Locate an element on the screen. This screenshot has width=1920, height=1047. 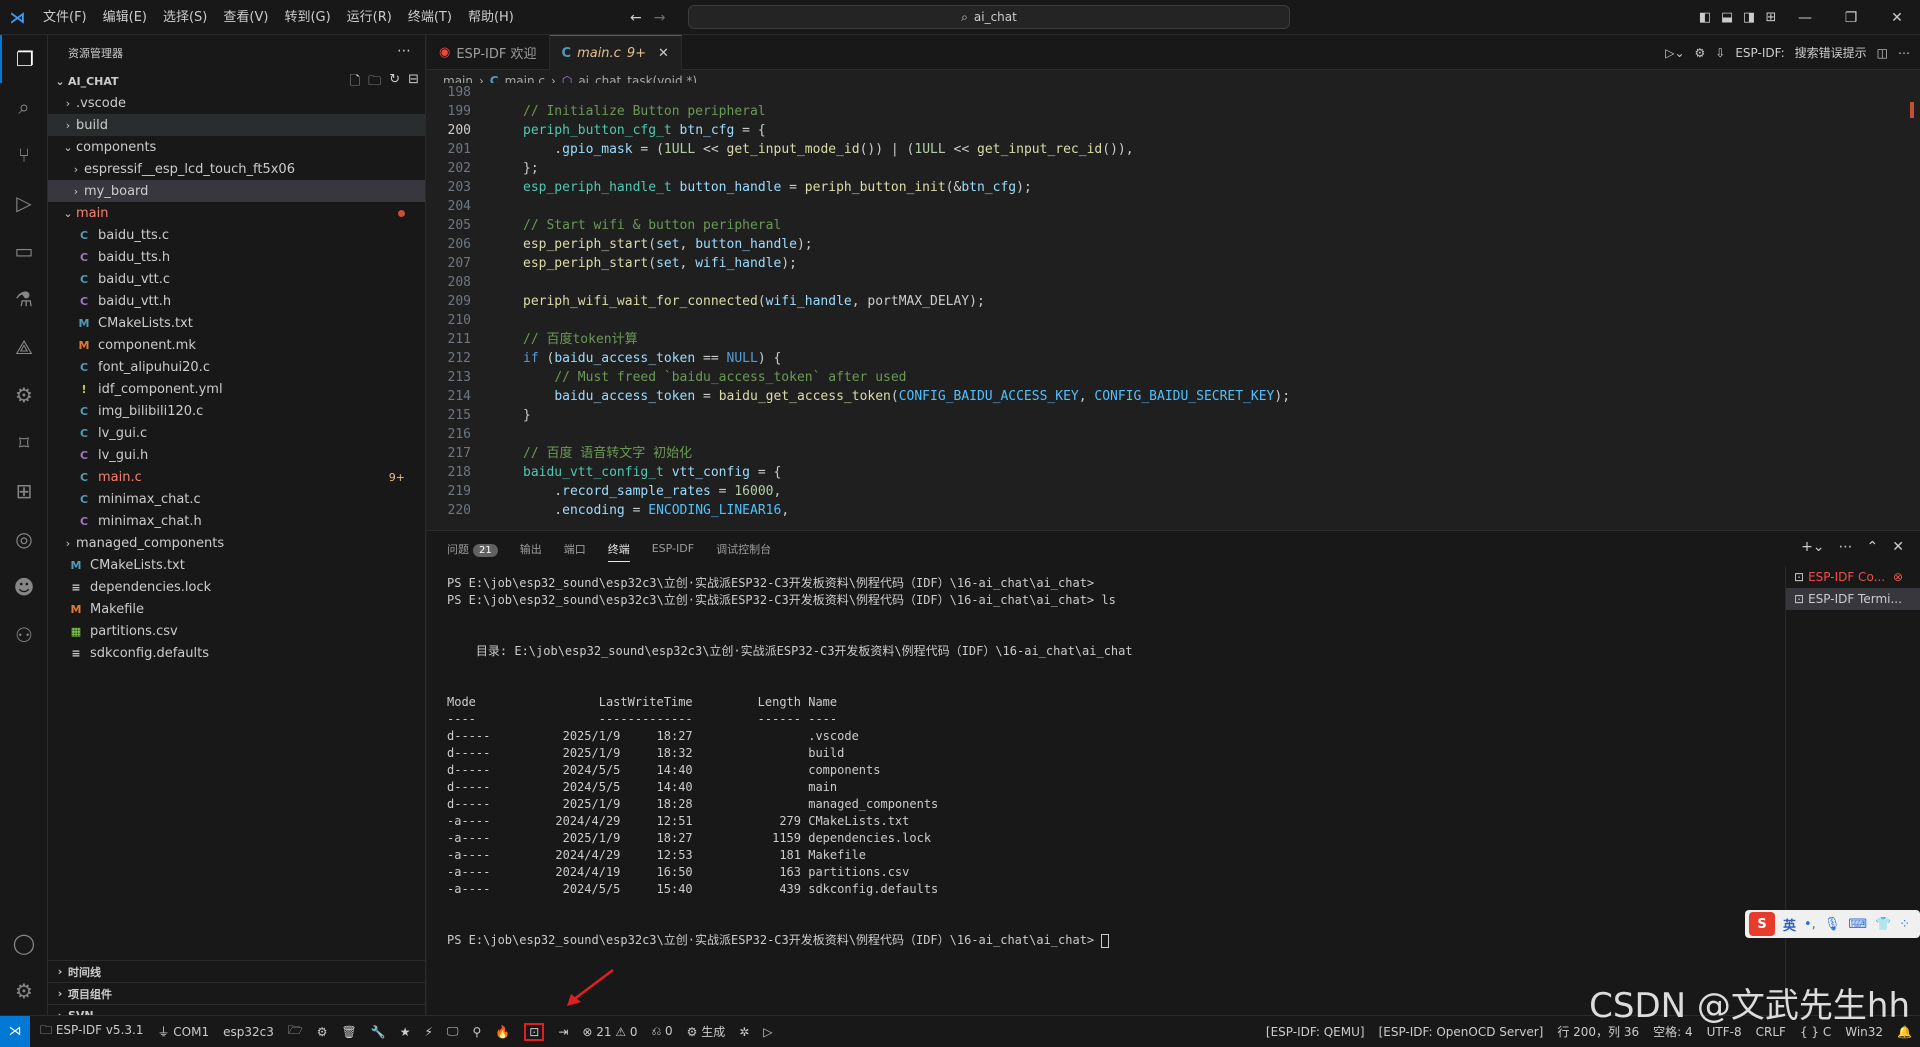
close-panel-icon: ✕ is located at coordinates (1898, 547).